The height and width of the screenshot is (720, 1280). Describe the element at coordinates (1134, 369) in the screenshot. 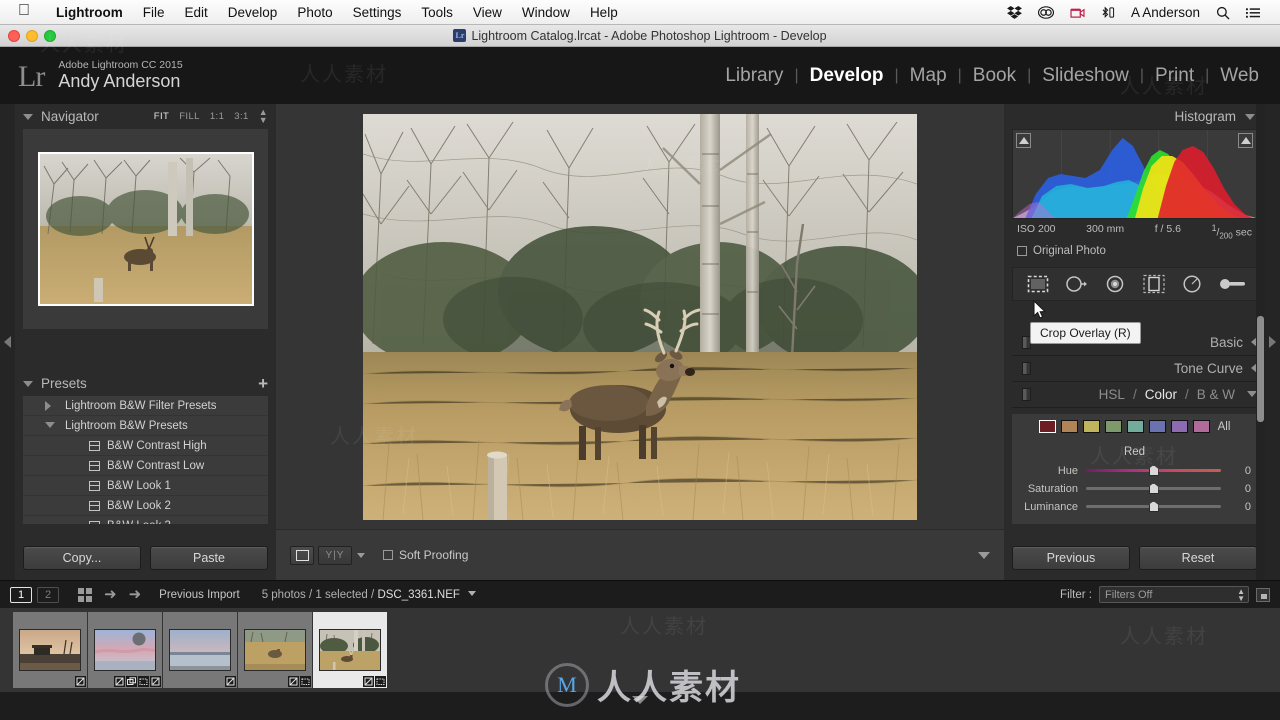

I see `panel-header-tone-curve: Tone Curve` at that location.